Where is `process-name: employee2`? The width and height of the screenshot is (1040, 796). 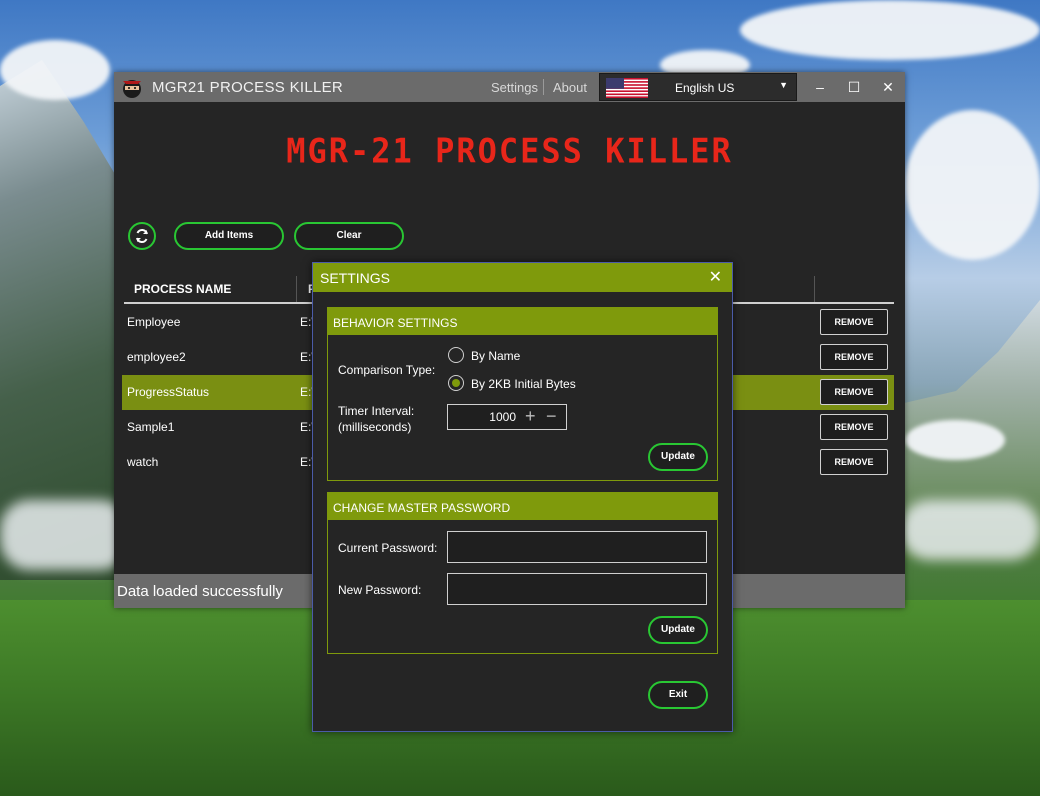
process-name: employee2 is located at coordinates (156, 357).